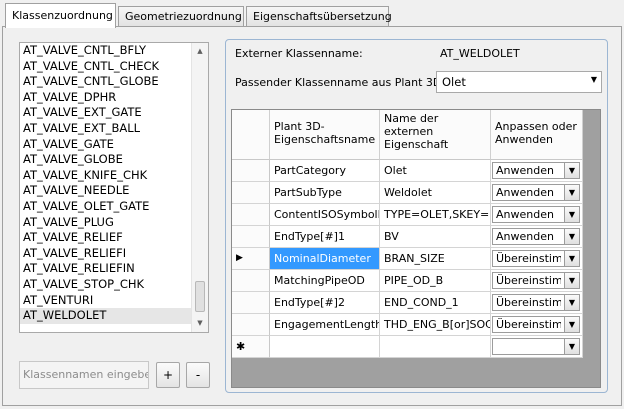  Describe the element at coordinates (114, 51) in the screenshot. I see `class-list-item: AT_VALVE_CNTL_BFLY` at that location.